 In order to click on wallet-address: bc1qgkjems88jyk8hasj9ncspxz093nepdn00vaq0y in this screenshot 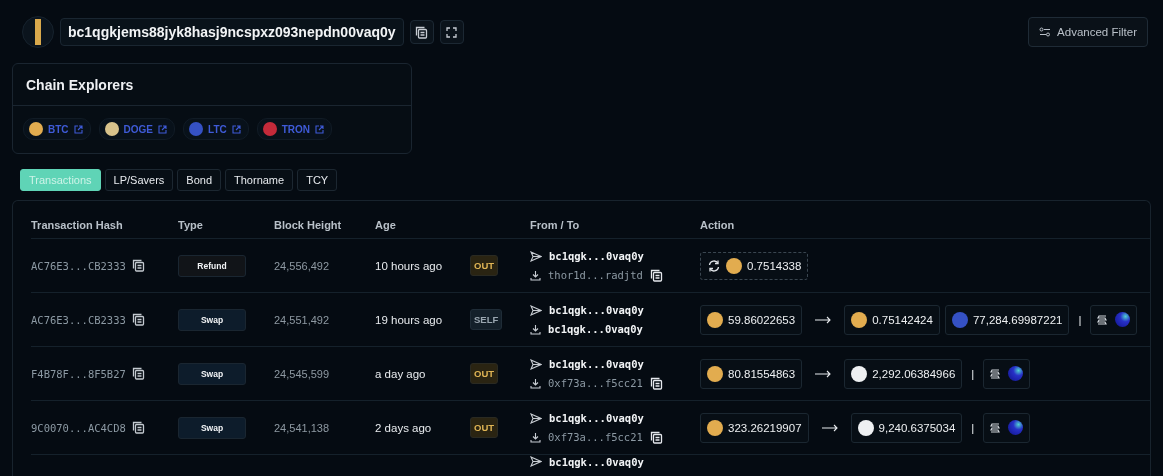, I will do `click(232, 32)`.